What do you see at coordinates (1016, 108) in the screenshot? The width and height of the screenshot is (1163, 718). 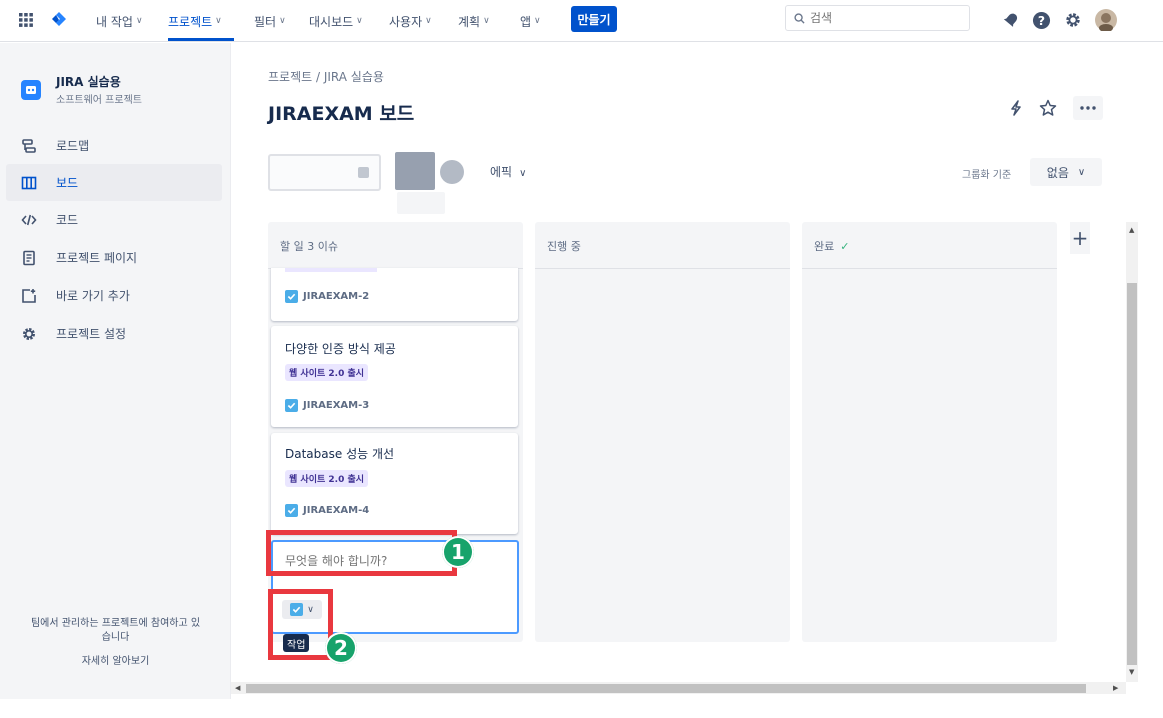 I see `automation-icon` at bounding box center [1016, 108].